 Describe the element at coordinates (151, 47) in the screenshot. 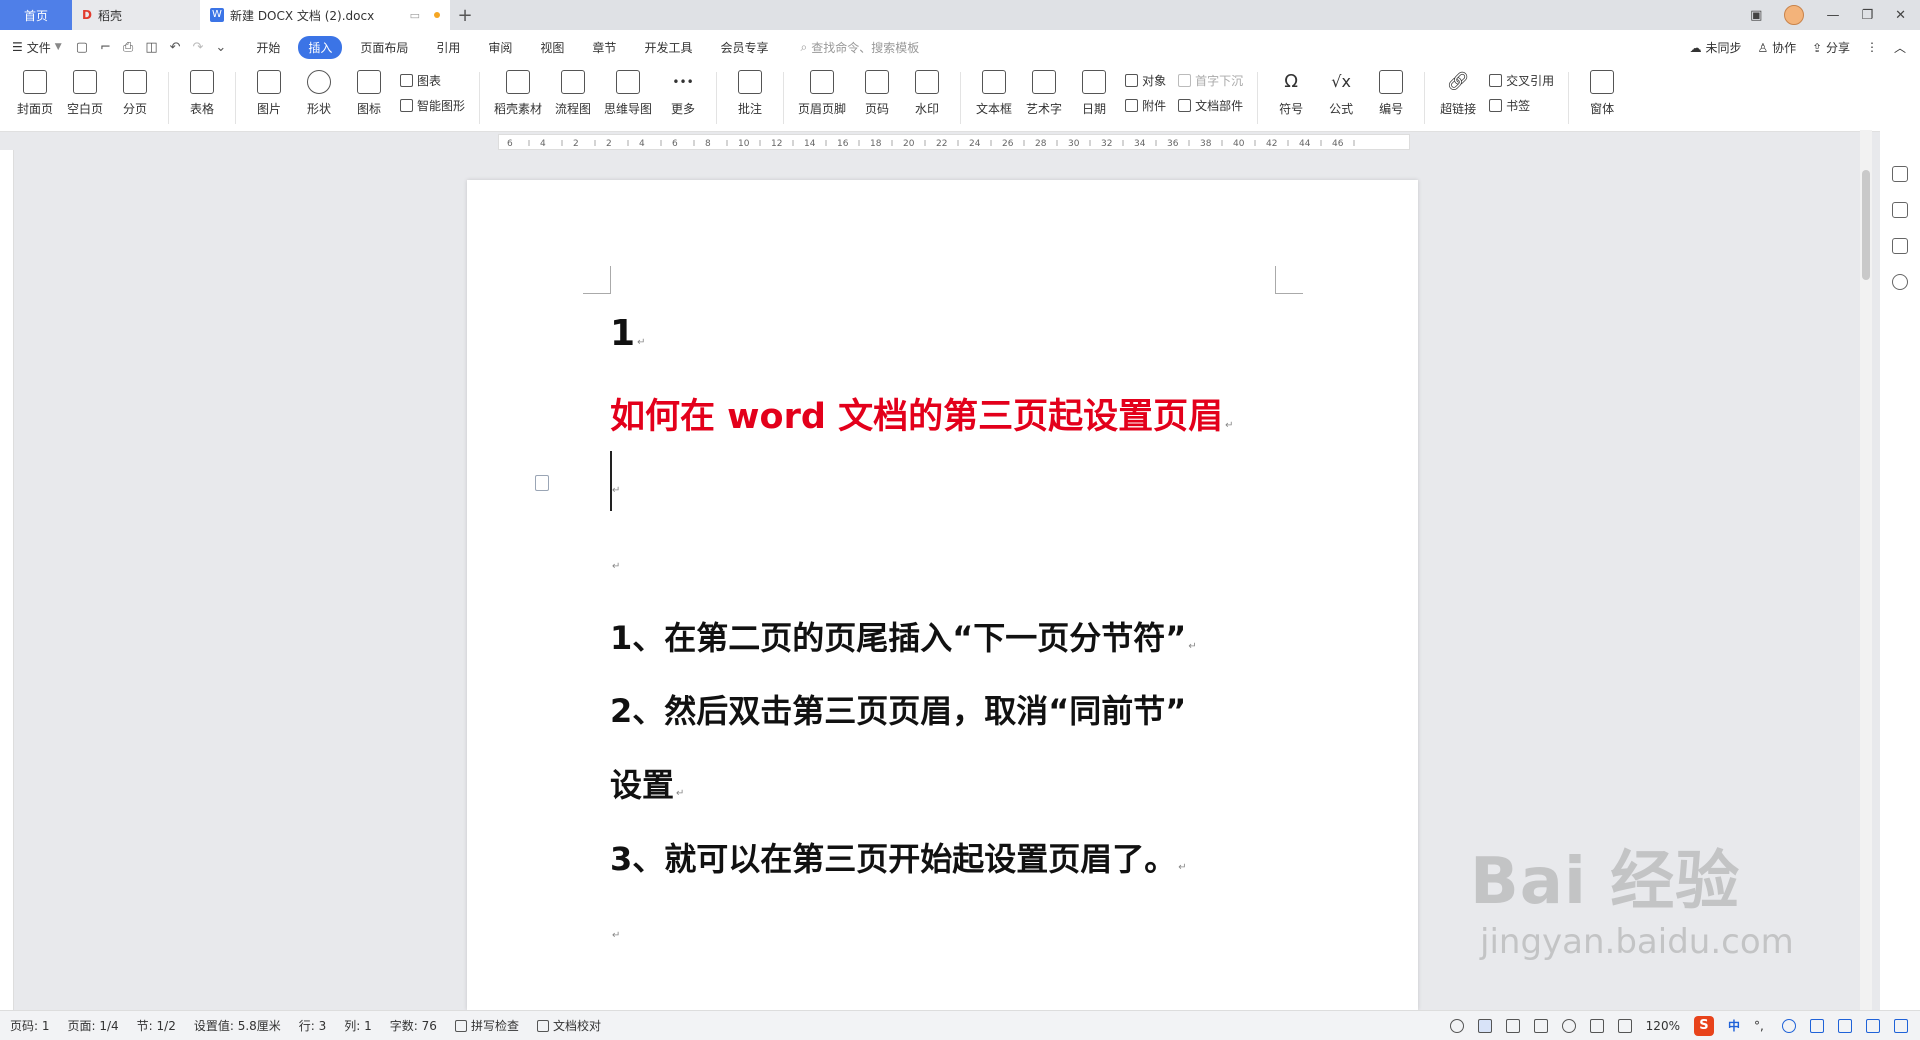

I see `print-preview-icon: ◫` at that location.